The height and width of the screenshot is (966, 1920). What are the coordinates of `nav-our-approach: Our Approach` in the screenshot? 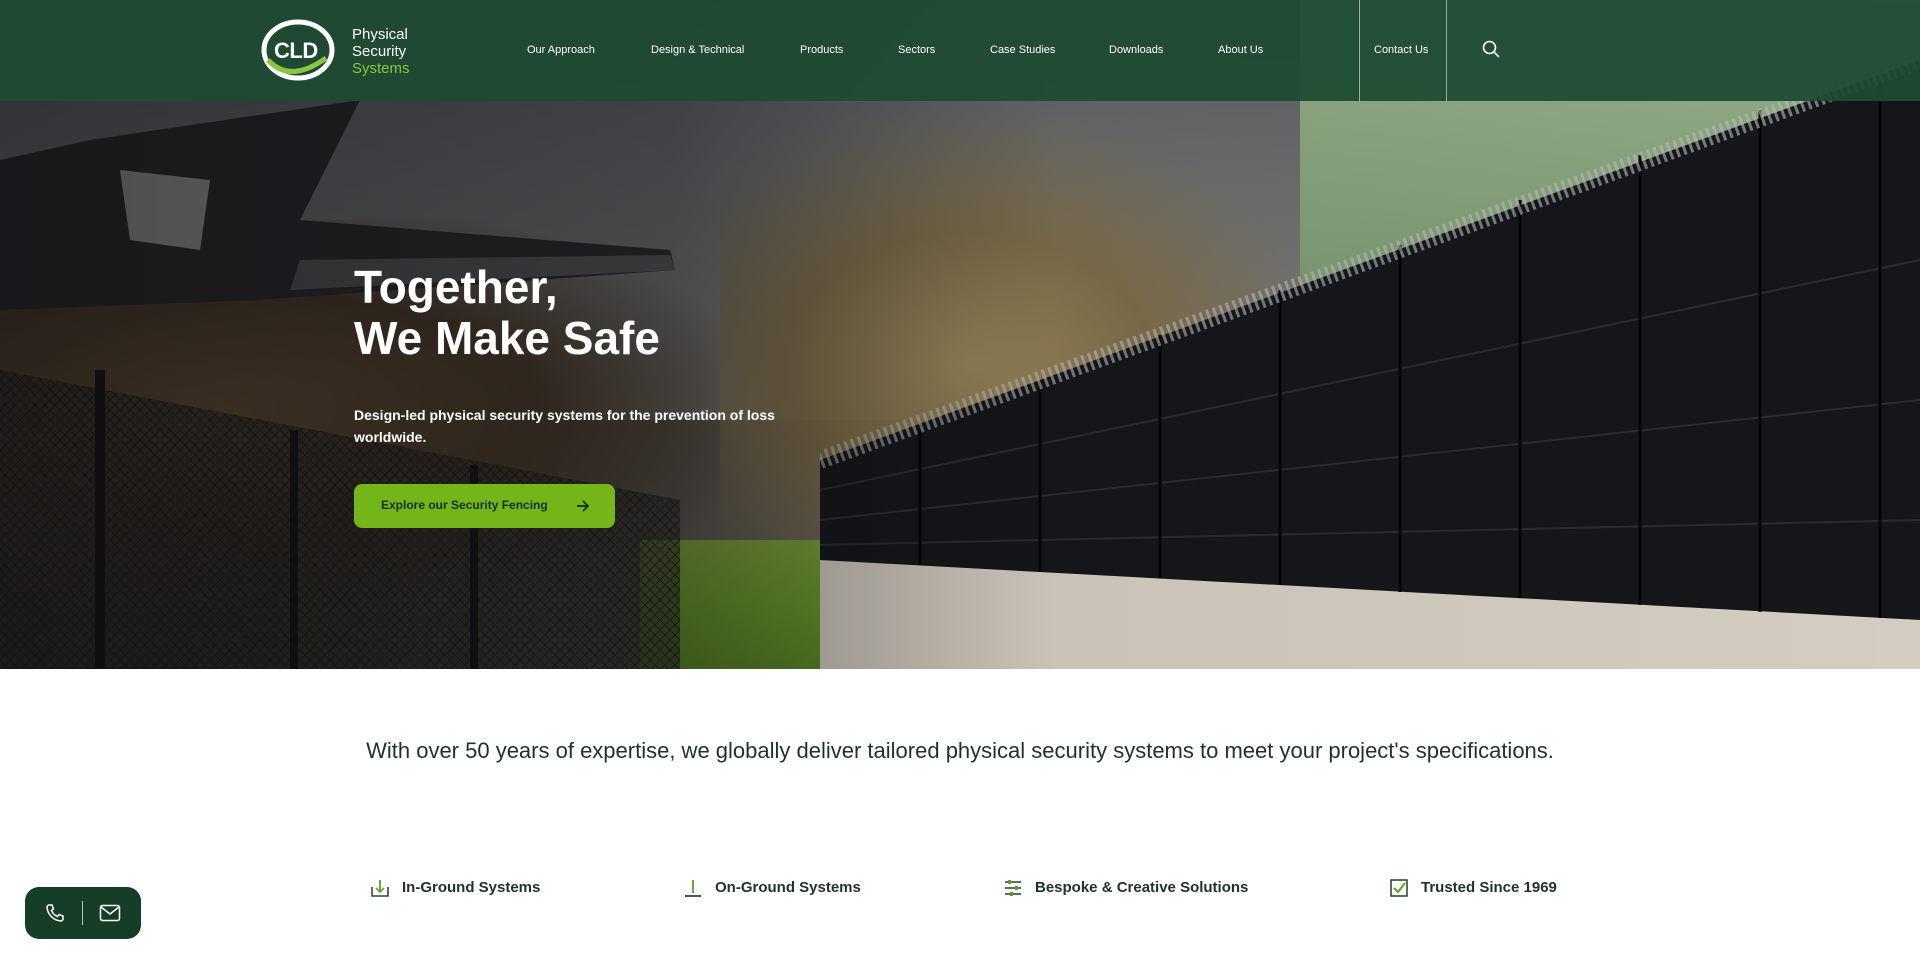 It's located at (561, 50).